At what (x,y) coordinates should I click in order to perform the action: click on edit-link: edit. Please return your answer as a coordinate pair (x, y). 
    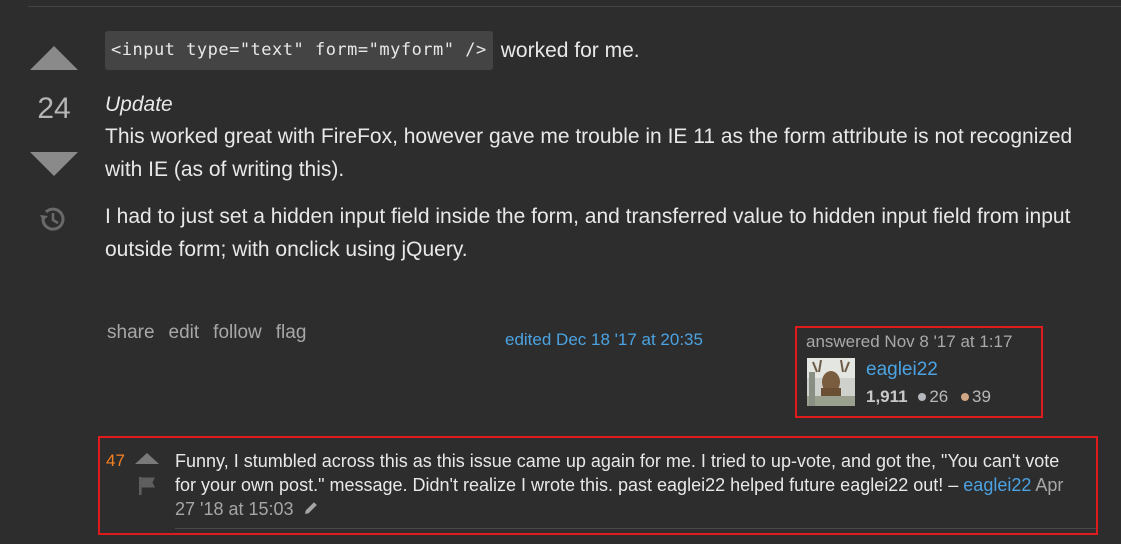
    Looking at the image, I should click on (184, 333).